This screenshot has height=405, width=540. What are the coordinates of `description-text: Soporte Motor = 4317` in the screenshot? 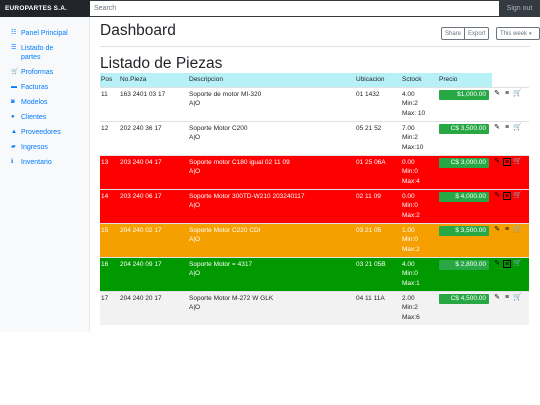 It's located at (221, 264).